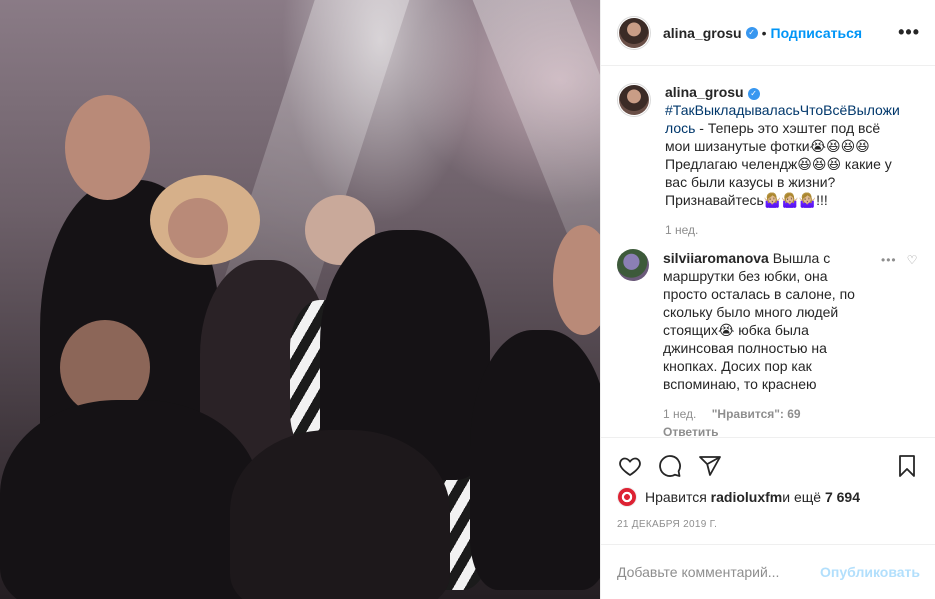 The image size is (935, 599). Describe the element at coordinates (681, 230) in the screenshot. I see `caption-time: 1 нед.` at that location.